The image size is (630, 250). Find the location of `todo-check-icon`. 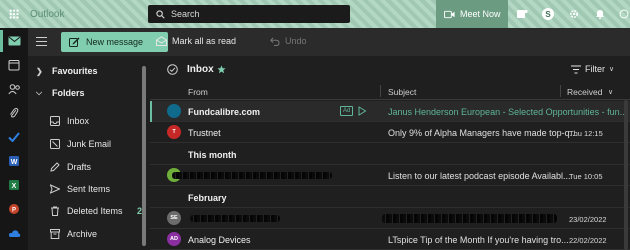

todo-check-icon is located at coordinates (14, 137).